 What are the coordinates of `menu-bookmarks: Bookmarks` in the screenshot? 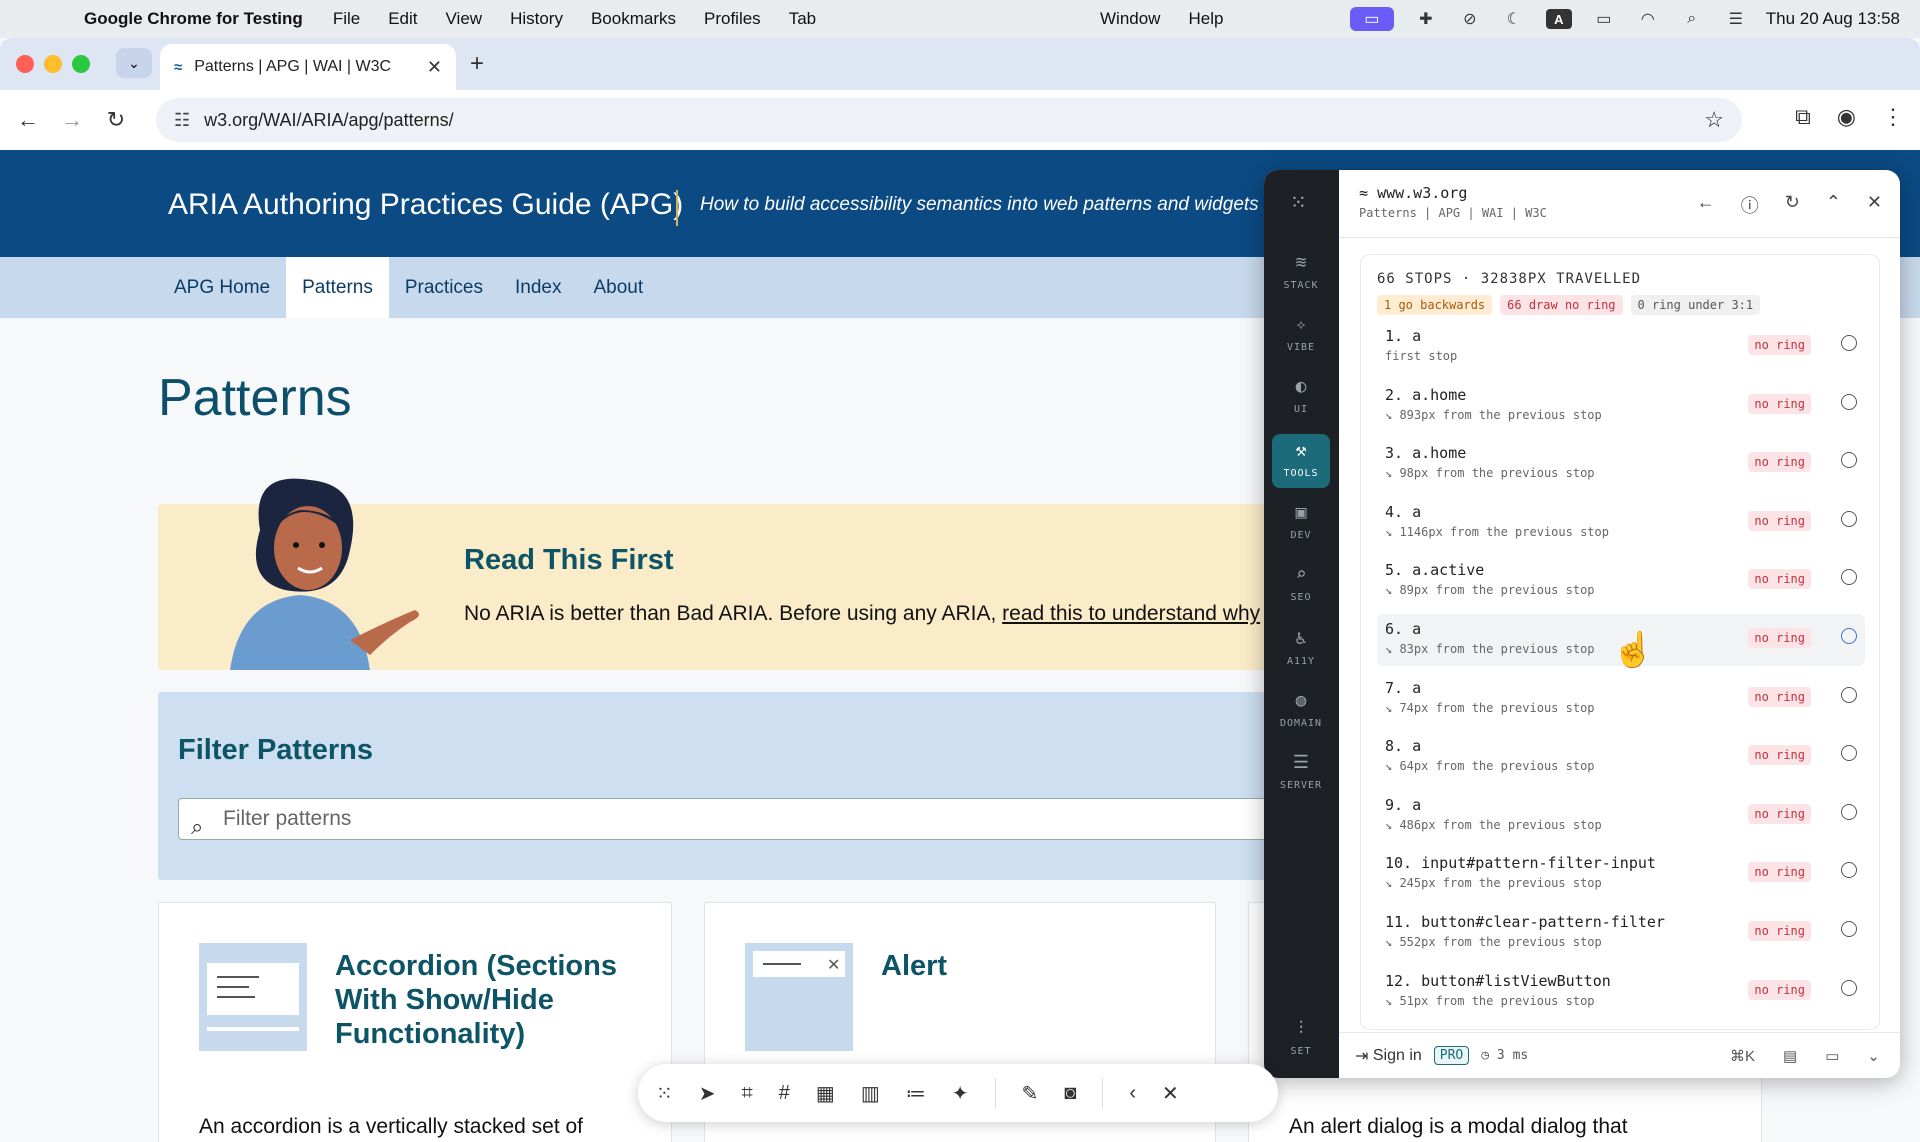 It's located at (633, 19).